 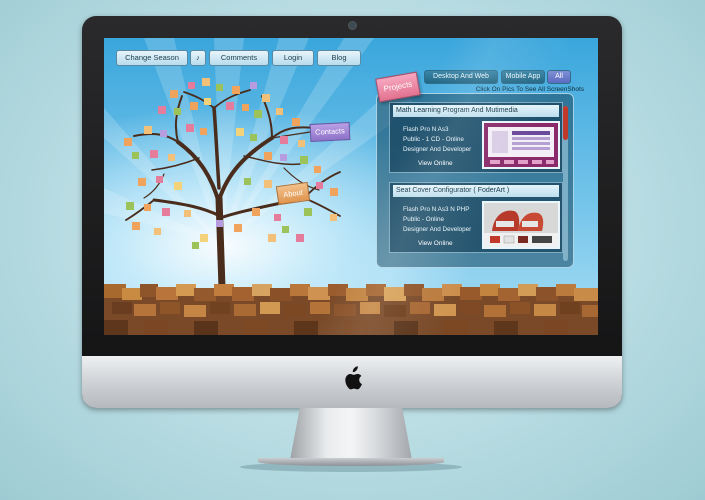 I want to click on project-tech: Flash Pro N As3 N PHP, so click(x=436, y=209).